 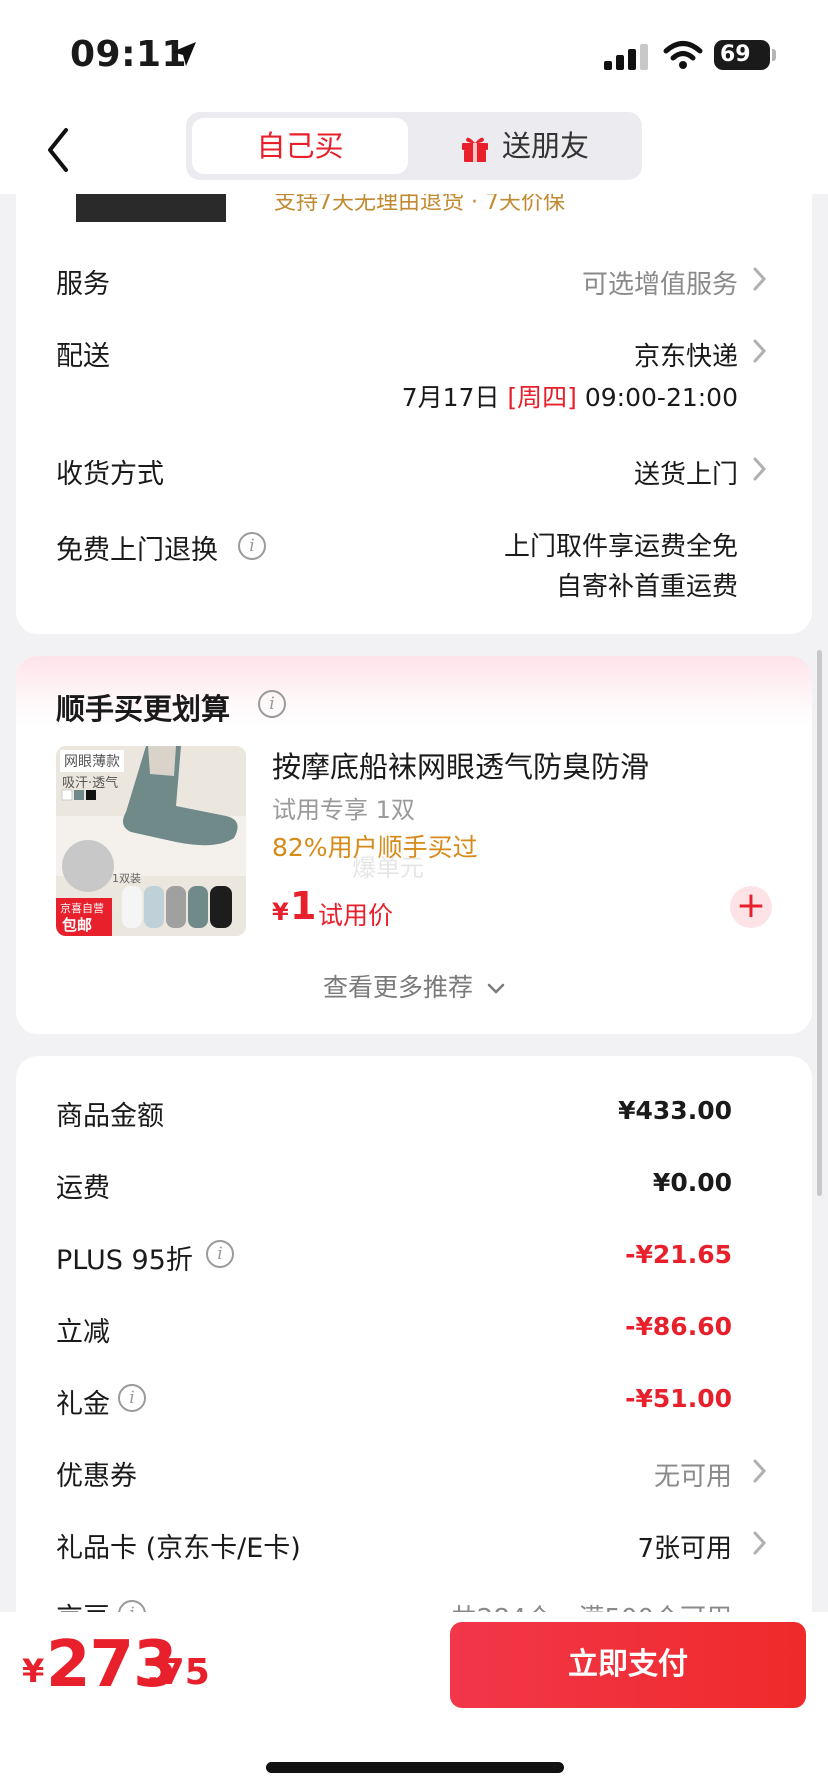 I want to click on instant-discount-label: 立减, so click(x=83, y=1332).